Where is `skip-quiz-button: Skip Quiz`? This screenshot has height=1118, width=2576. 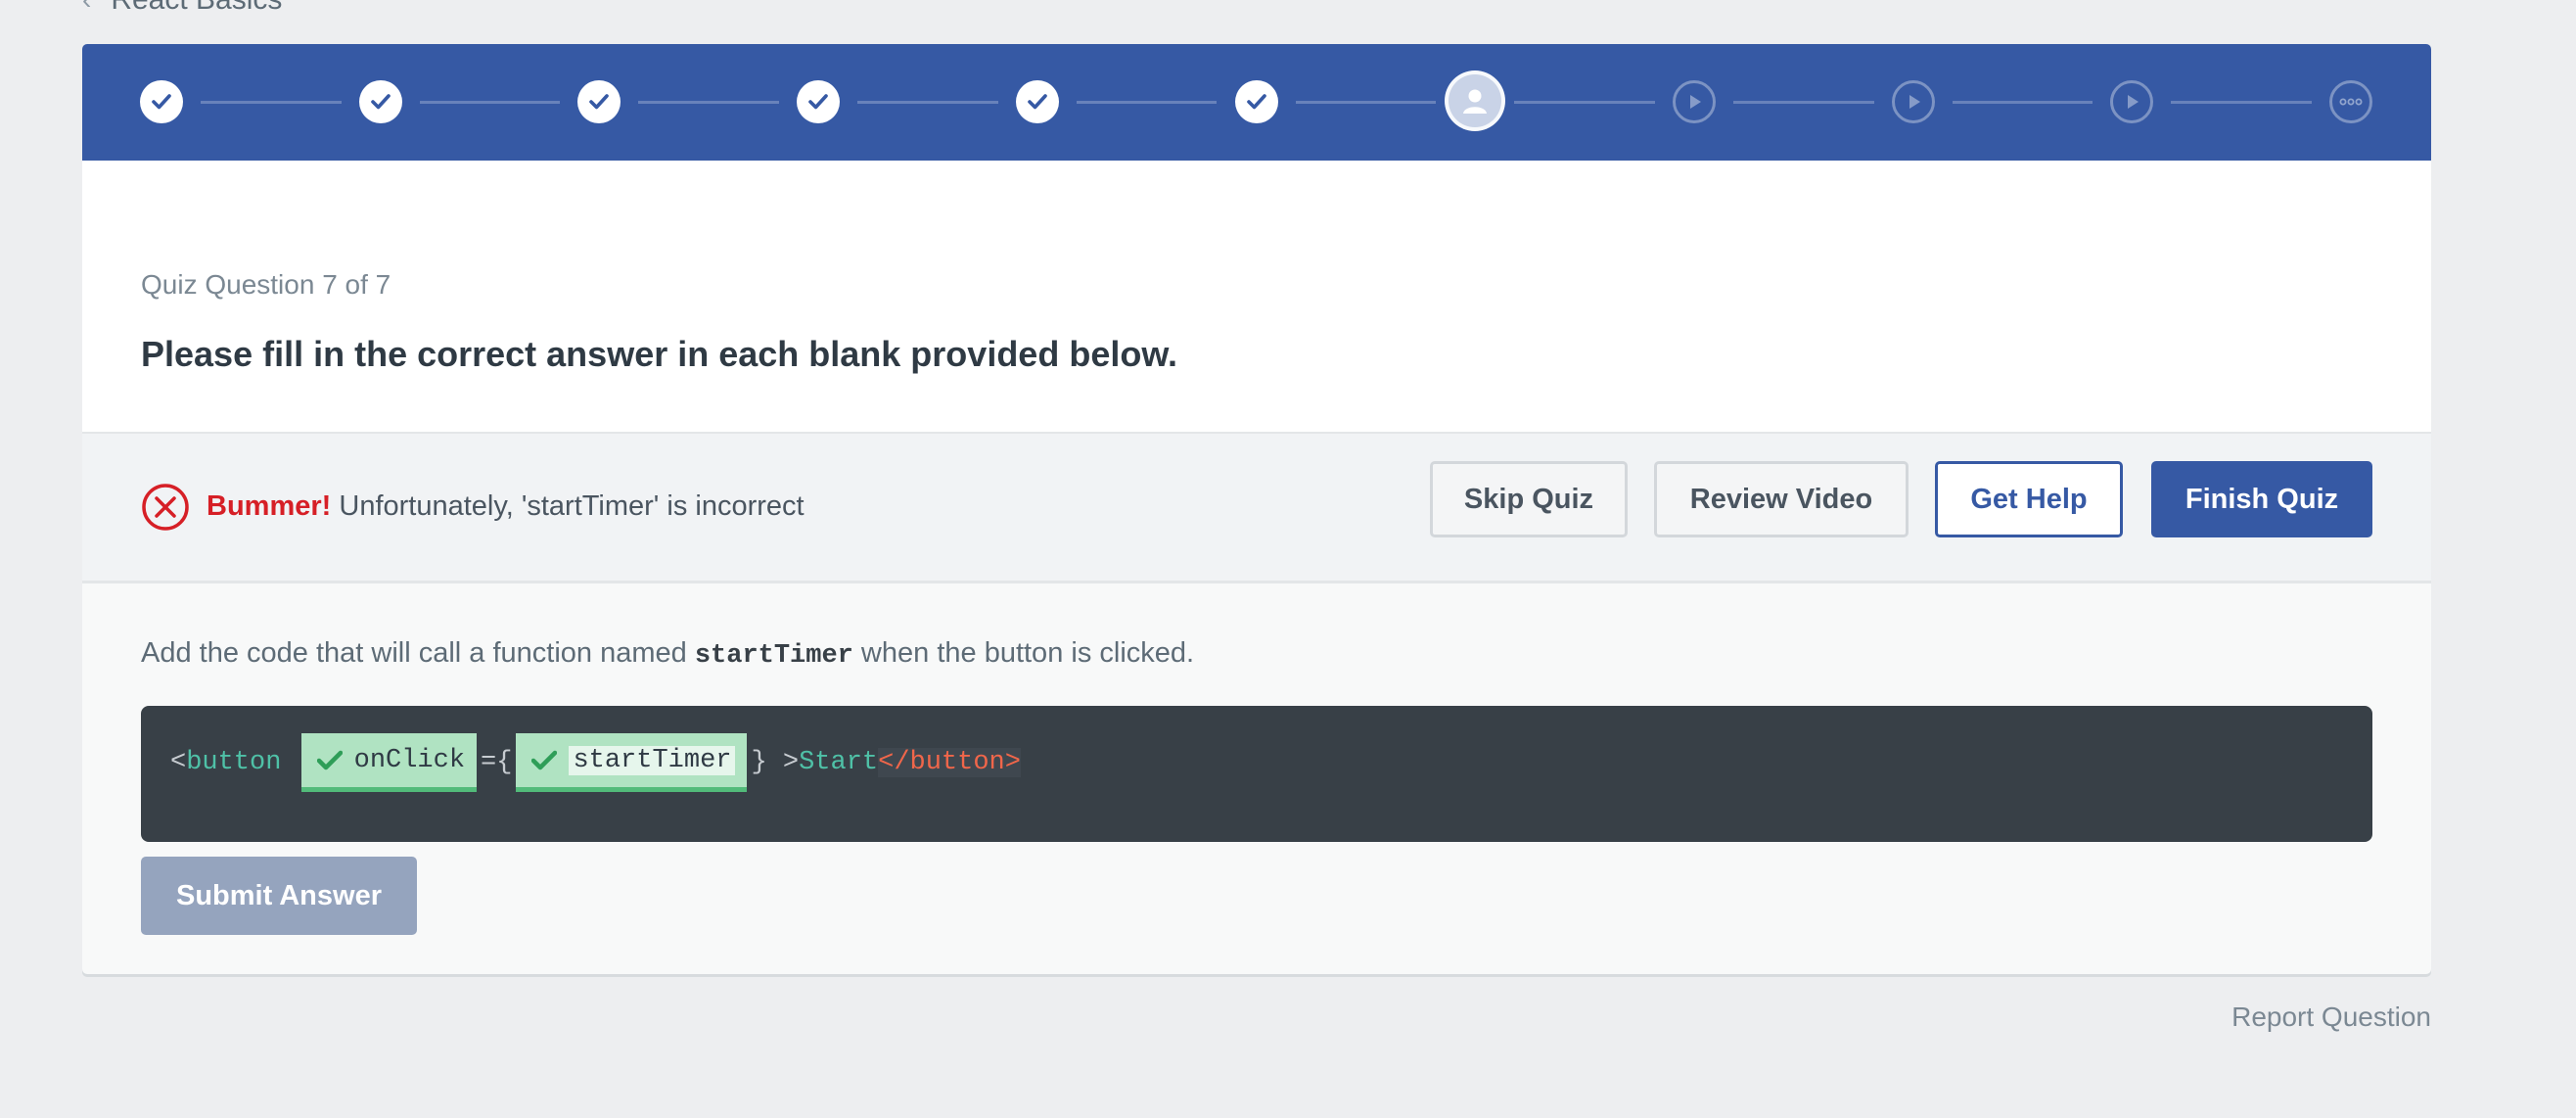 skip-quiz-button: Skip Quiz is located at coordinates (1529, 499).